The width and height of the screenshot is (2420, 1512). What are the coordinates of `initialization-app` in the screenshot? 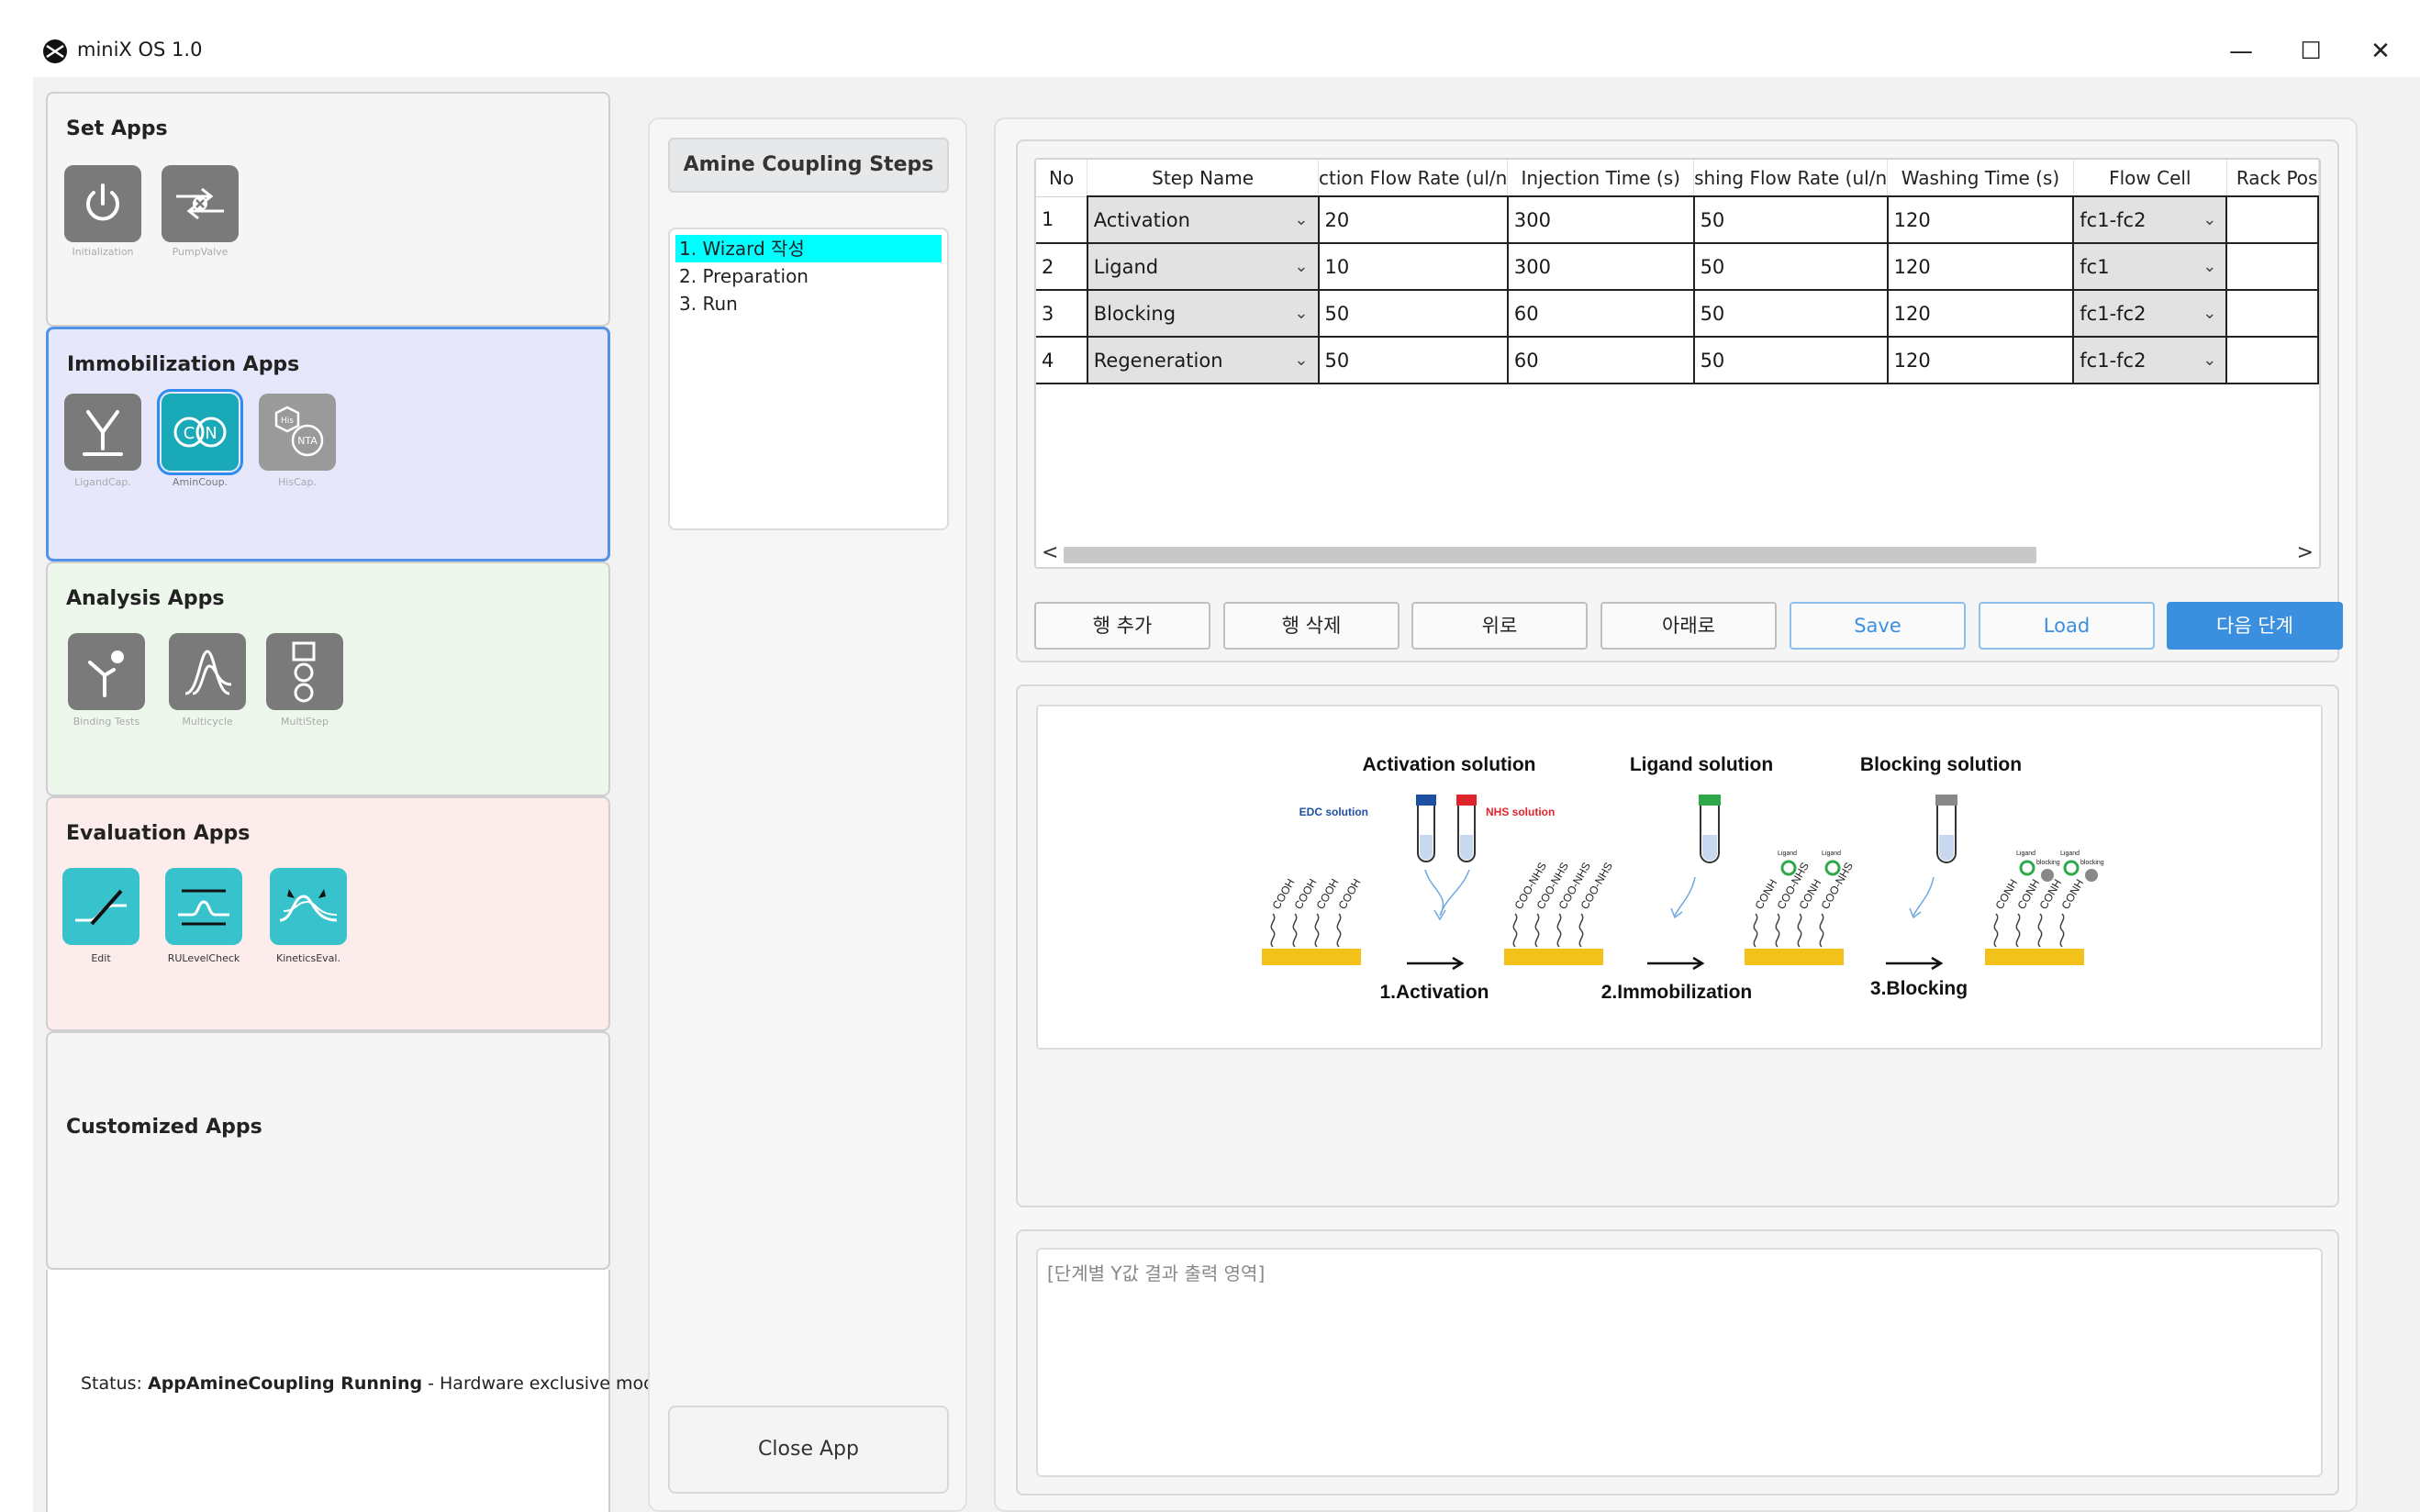 It's located at (102, 203).